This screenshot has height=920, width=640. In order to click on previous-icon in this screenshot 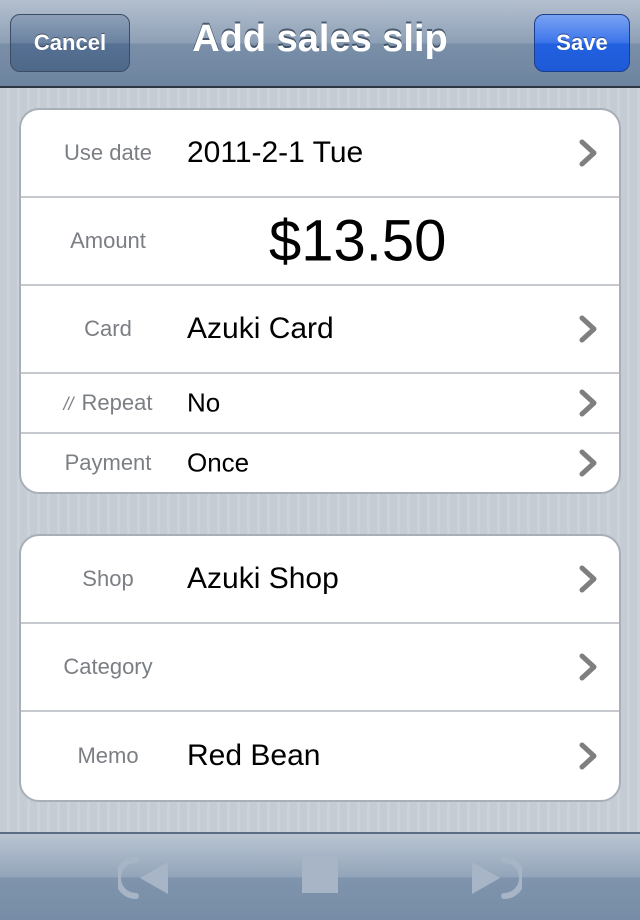, I will do `click(146, 878)`.